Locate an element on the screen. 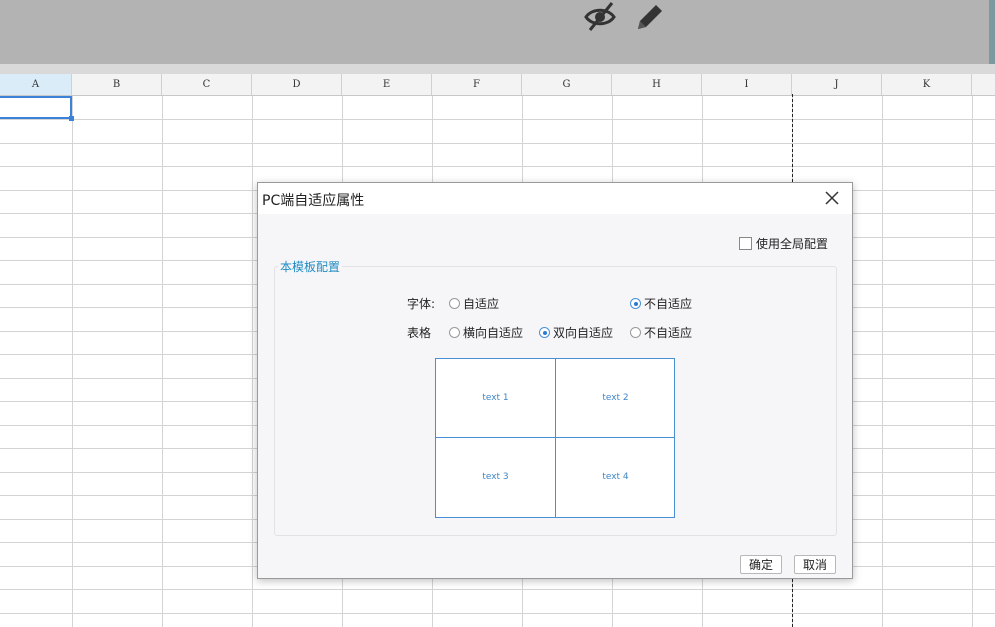 This screenshot has height=627, width=995. column-header-k: K is located at coordinates (927, 84).